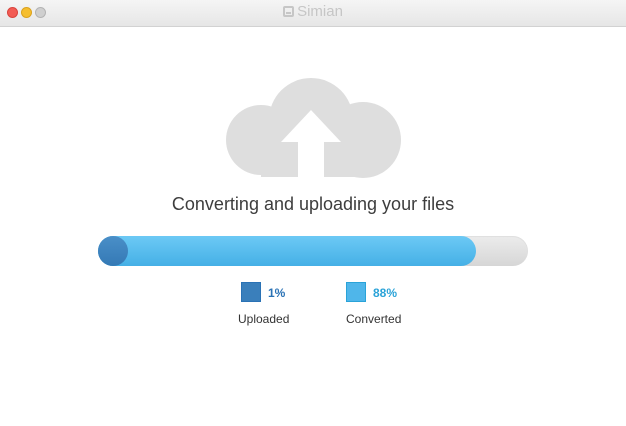 The height and width of the screenshot is (426, 626). What do you see at coordinates (277, 293) in the screenshot?
I see `uploaded-percent: 1%` at bounding box center [277, 293].